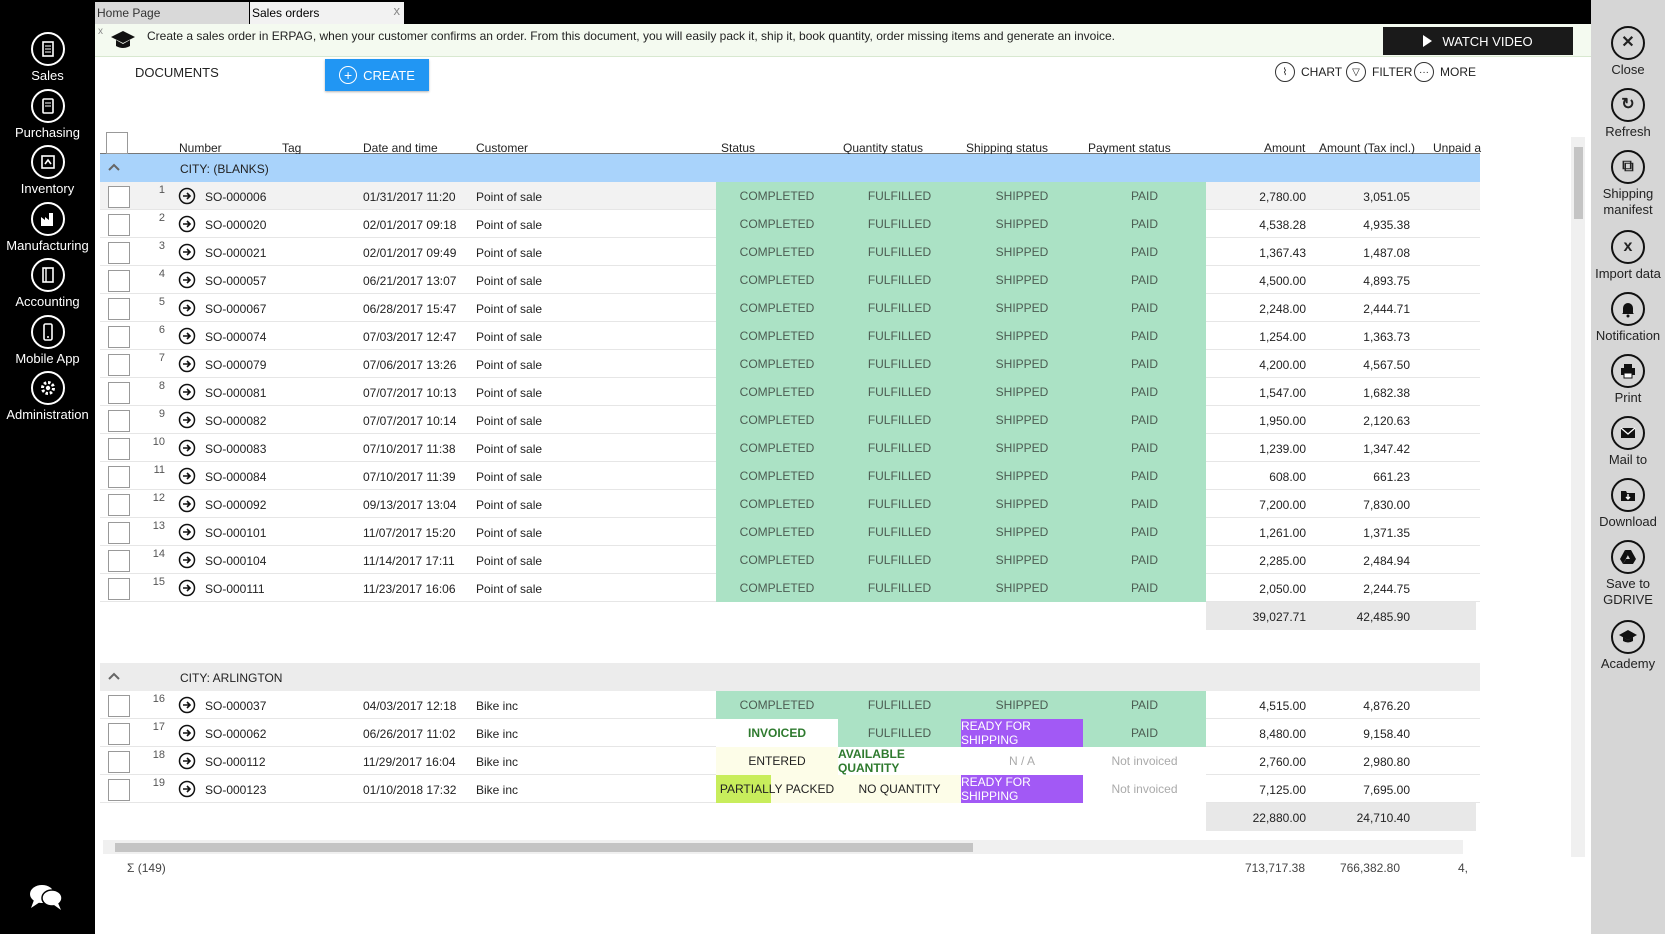  What do you see at coordinates (47, 114) in the screenshot?
I see `nav-purchasing: Purchasing` at bounding box center [47, 114].